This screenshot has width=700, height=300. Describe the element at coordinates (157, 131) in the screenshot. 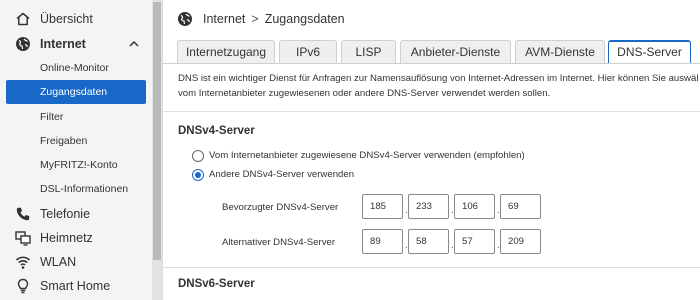

I see `scrollbar-thumb` at that location.